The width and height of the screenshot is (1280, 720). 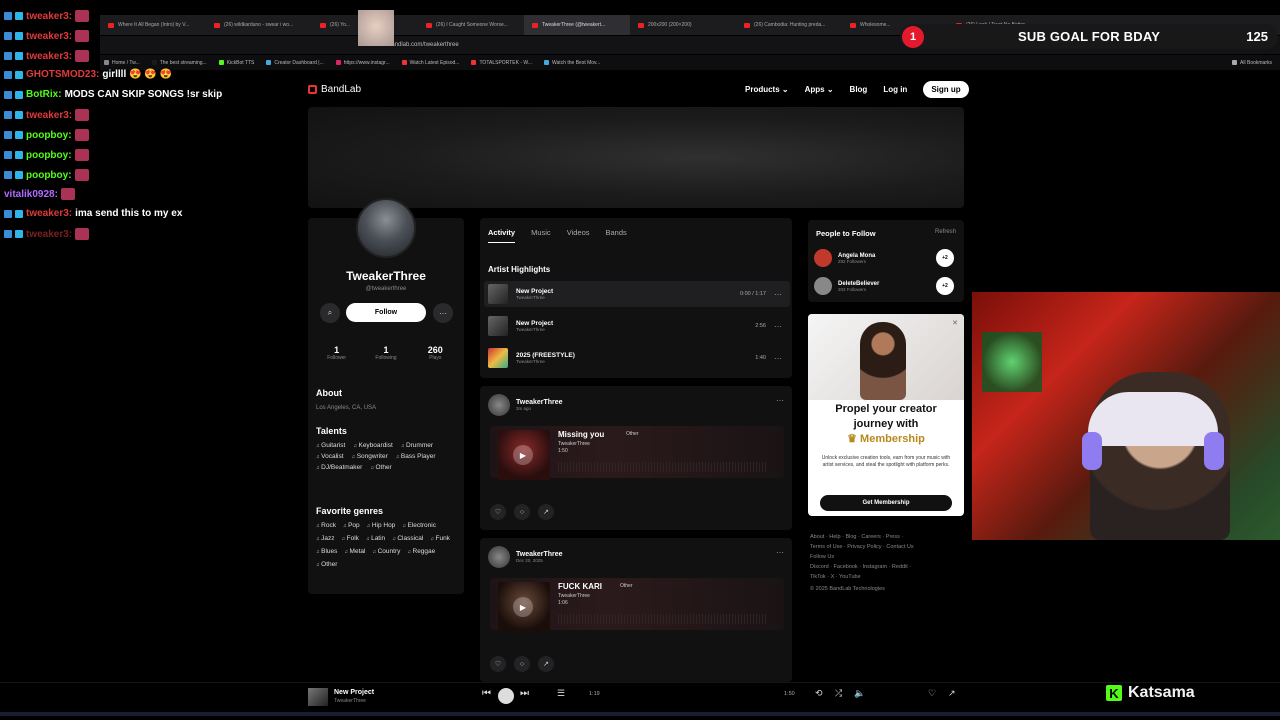 I want to click on track-title: New Project, so click(x=535, y=291).